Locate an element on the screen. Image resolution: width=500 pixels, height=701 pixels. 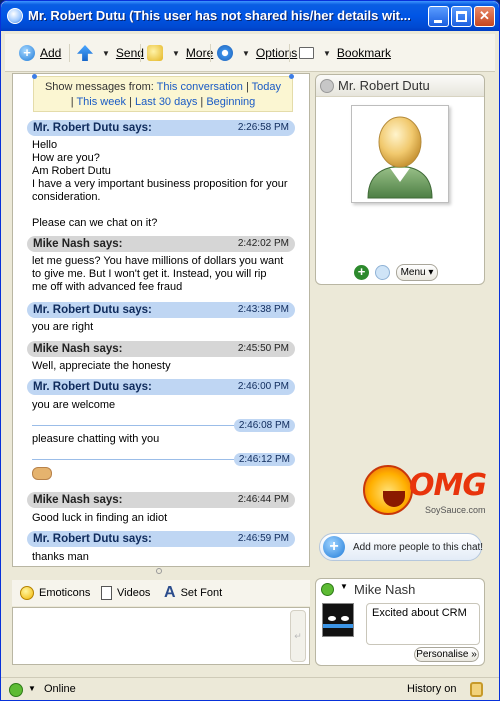
continuation-divider: 2:46:08 PM is located at coordinates (163, 425).